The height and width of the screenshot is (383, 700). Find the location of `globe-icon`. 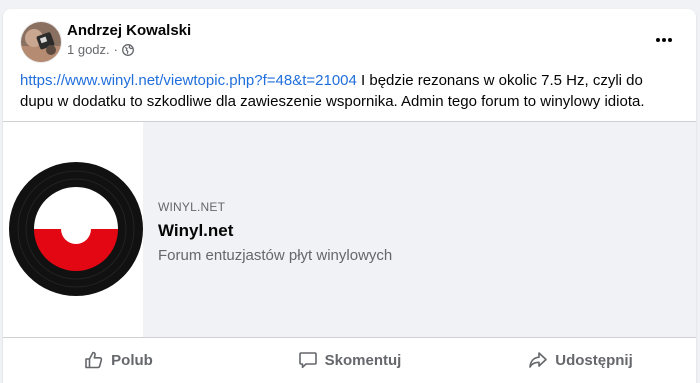

globe-icon is located at coordinates (128, 49).